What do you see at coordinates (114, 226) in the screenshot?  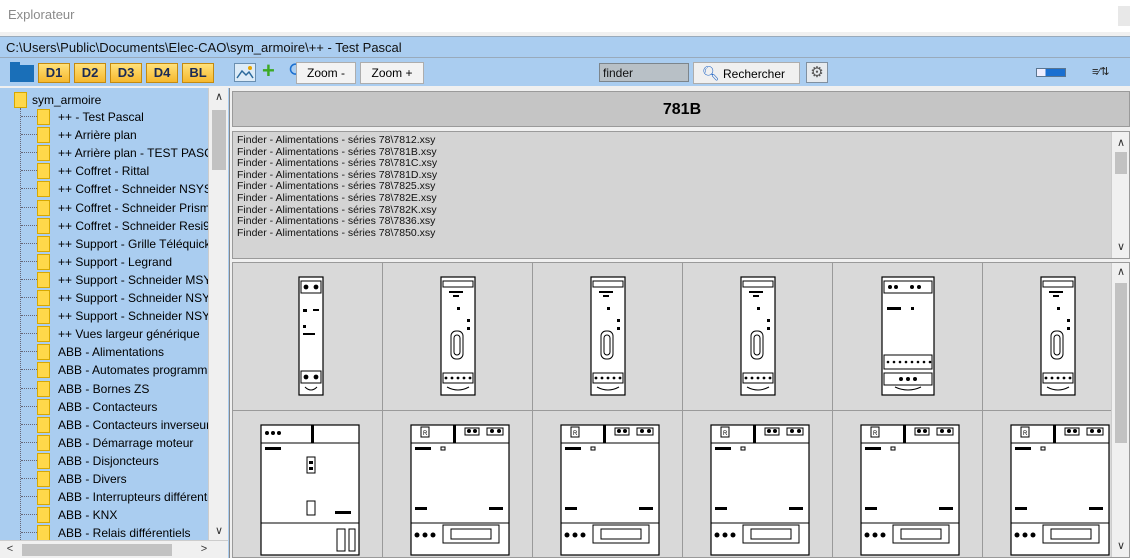 I see `tree-item: ++ Coffret - Schneider Resi9` at bounding box center [114, 226].